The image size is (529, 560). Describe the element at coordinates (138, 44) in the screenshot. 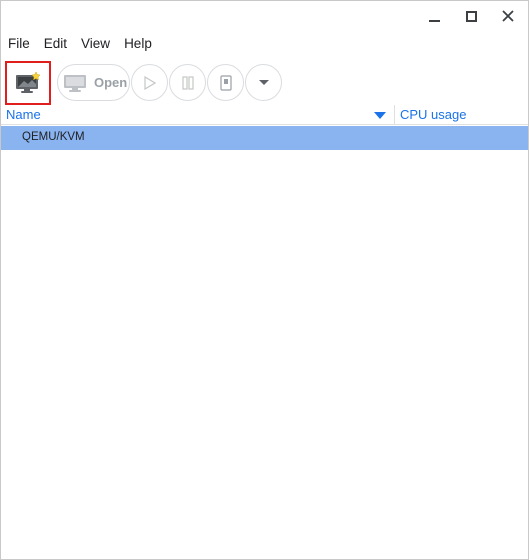

I see `menu-help: Help` at that location.